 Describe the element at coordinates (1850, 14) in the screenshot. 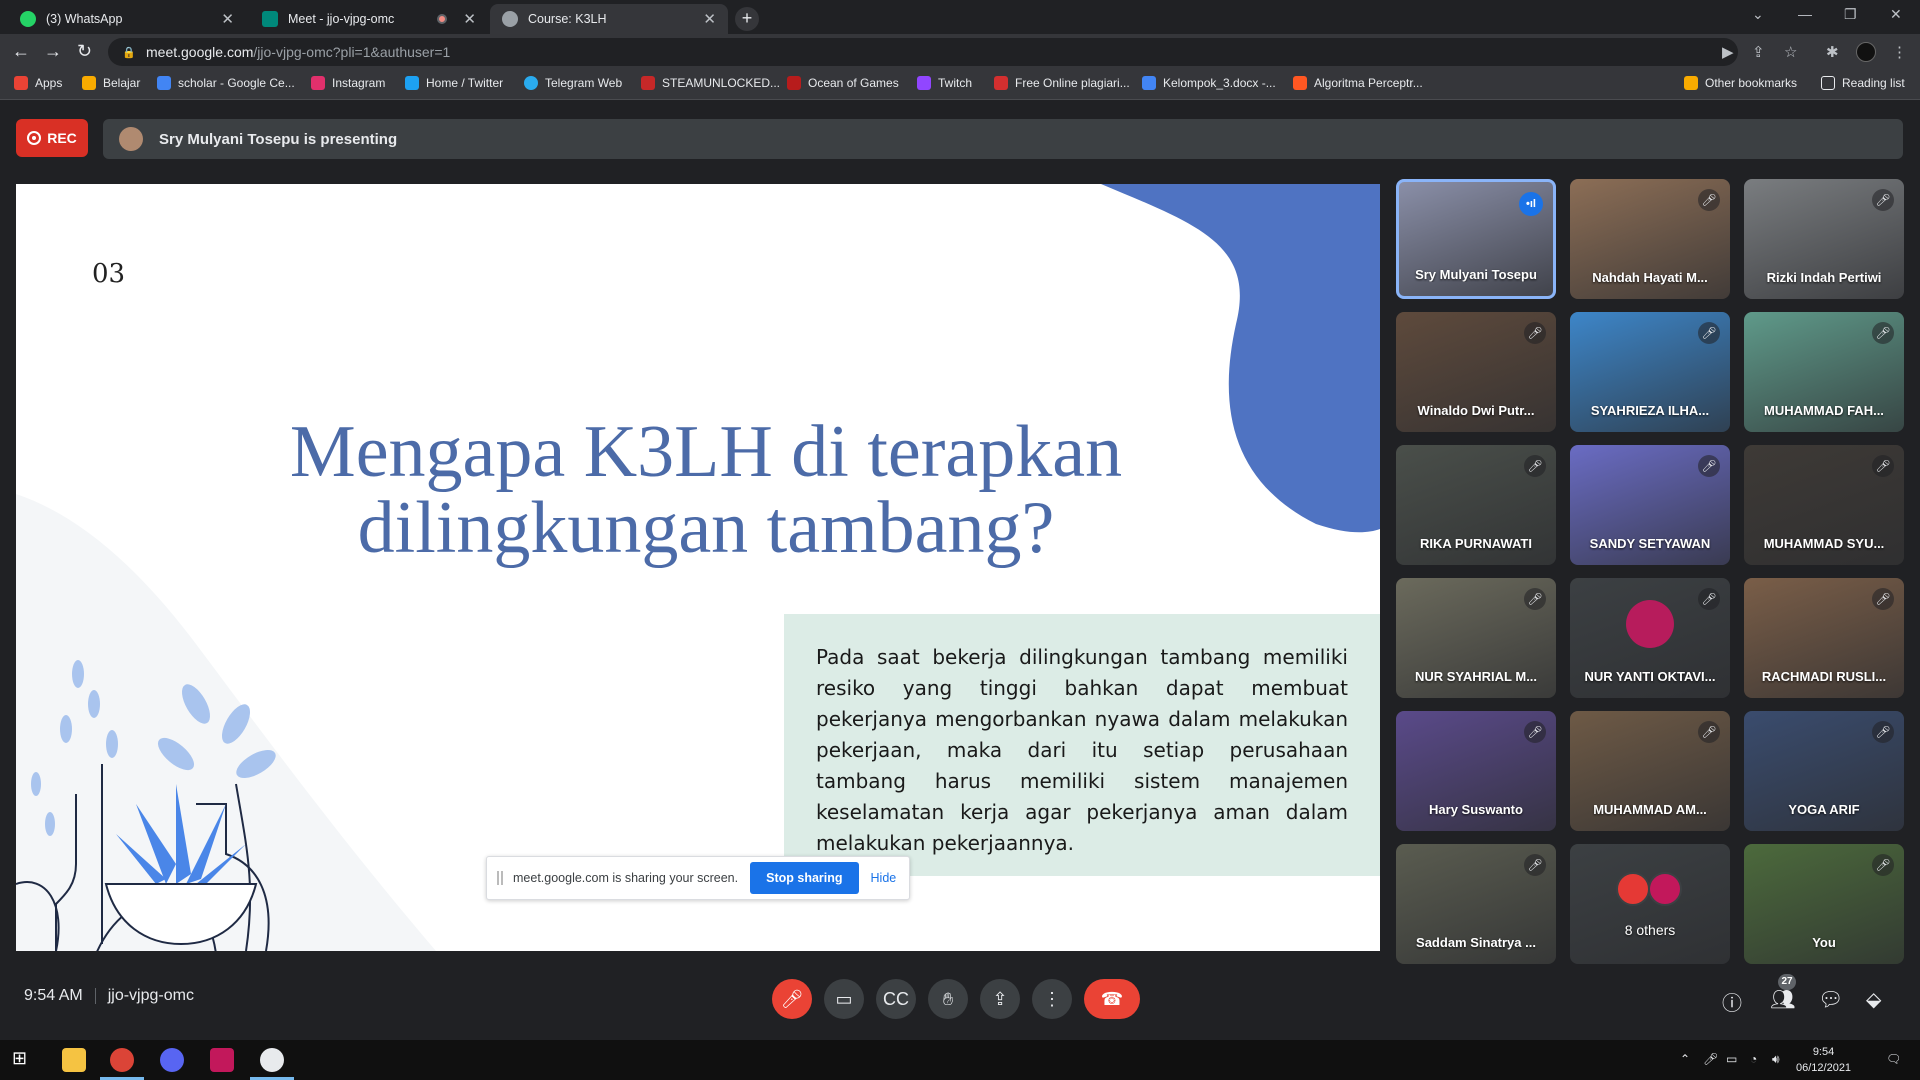

I see `maximize-button: ❐` at that location.